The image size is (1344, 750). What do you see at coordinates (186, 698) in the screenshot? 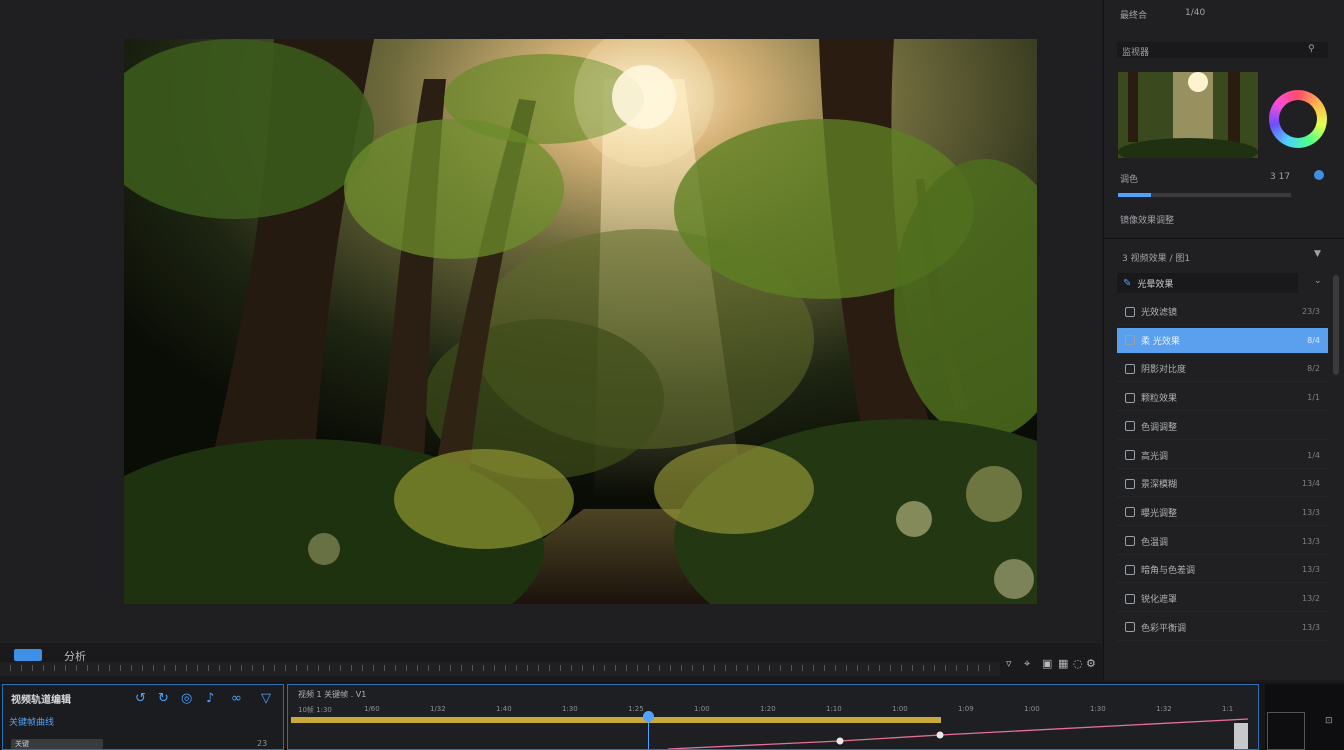
I see `ripple-icon: ◎` at bounding box center [186, 698].